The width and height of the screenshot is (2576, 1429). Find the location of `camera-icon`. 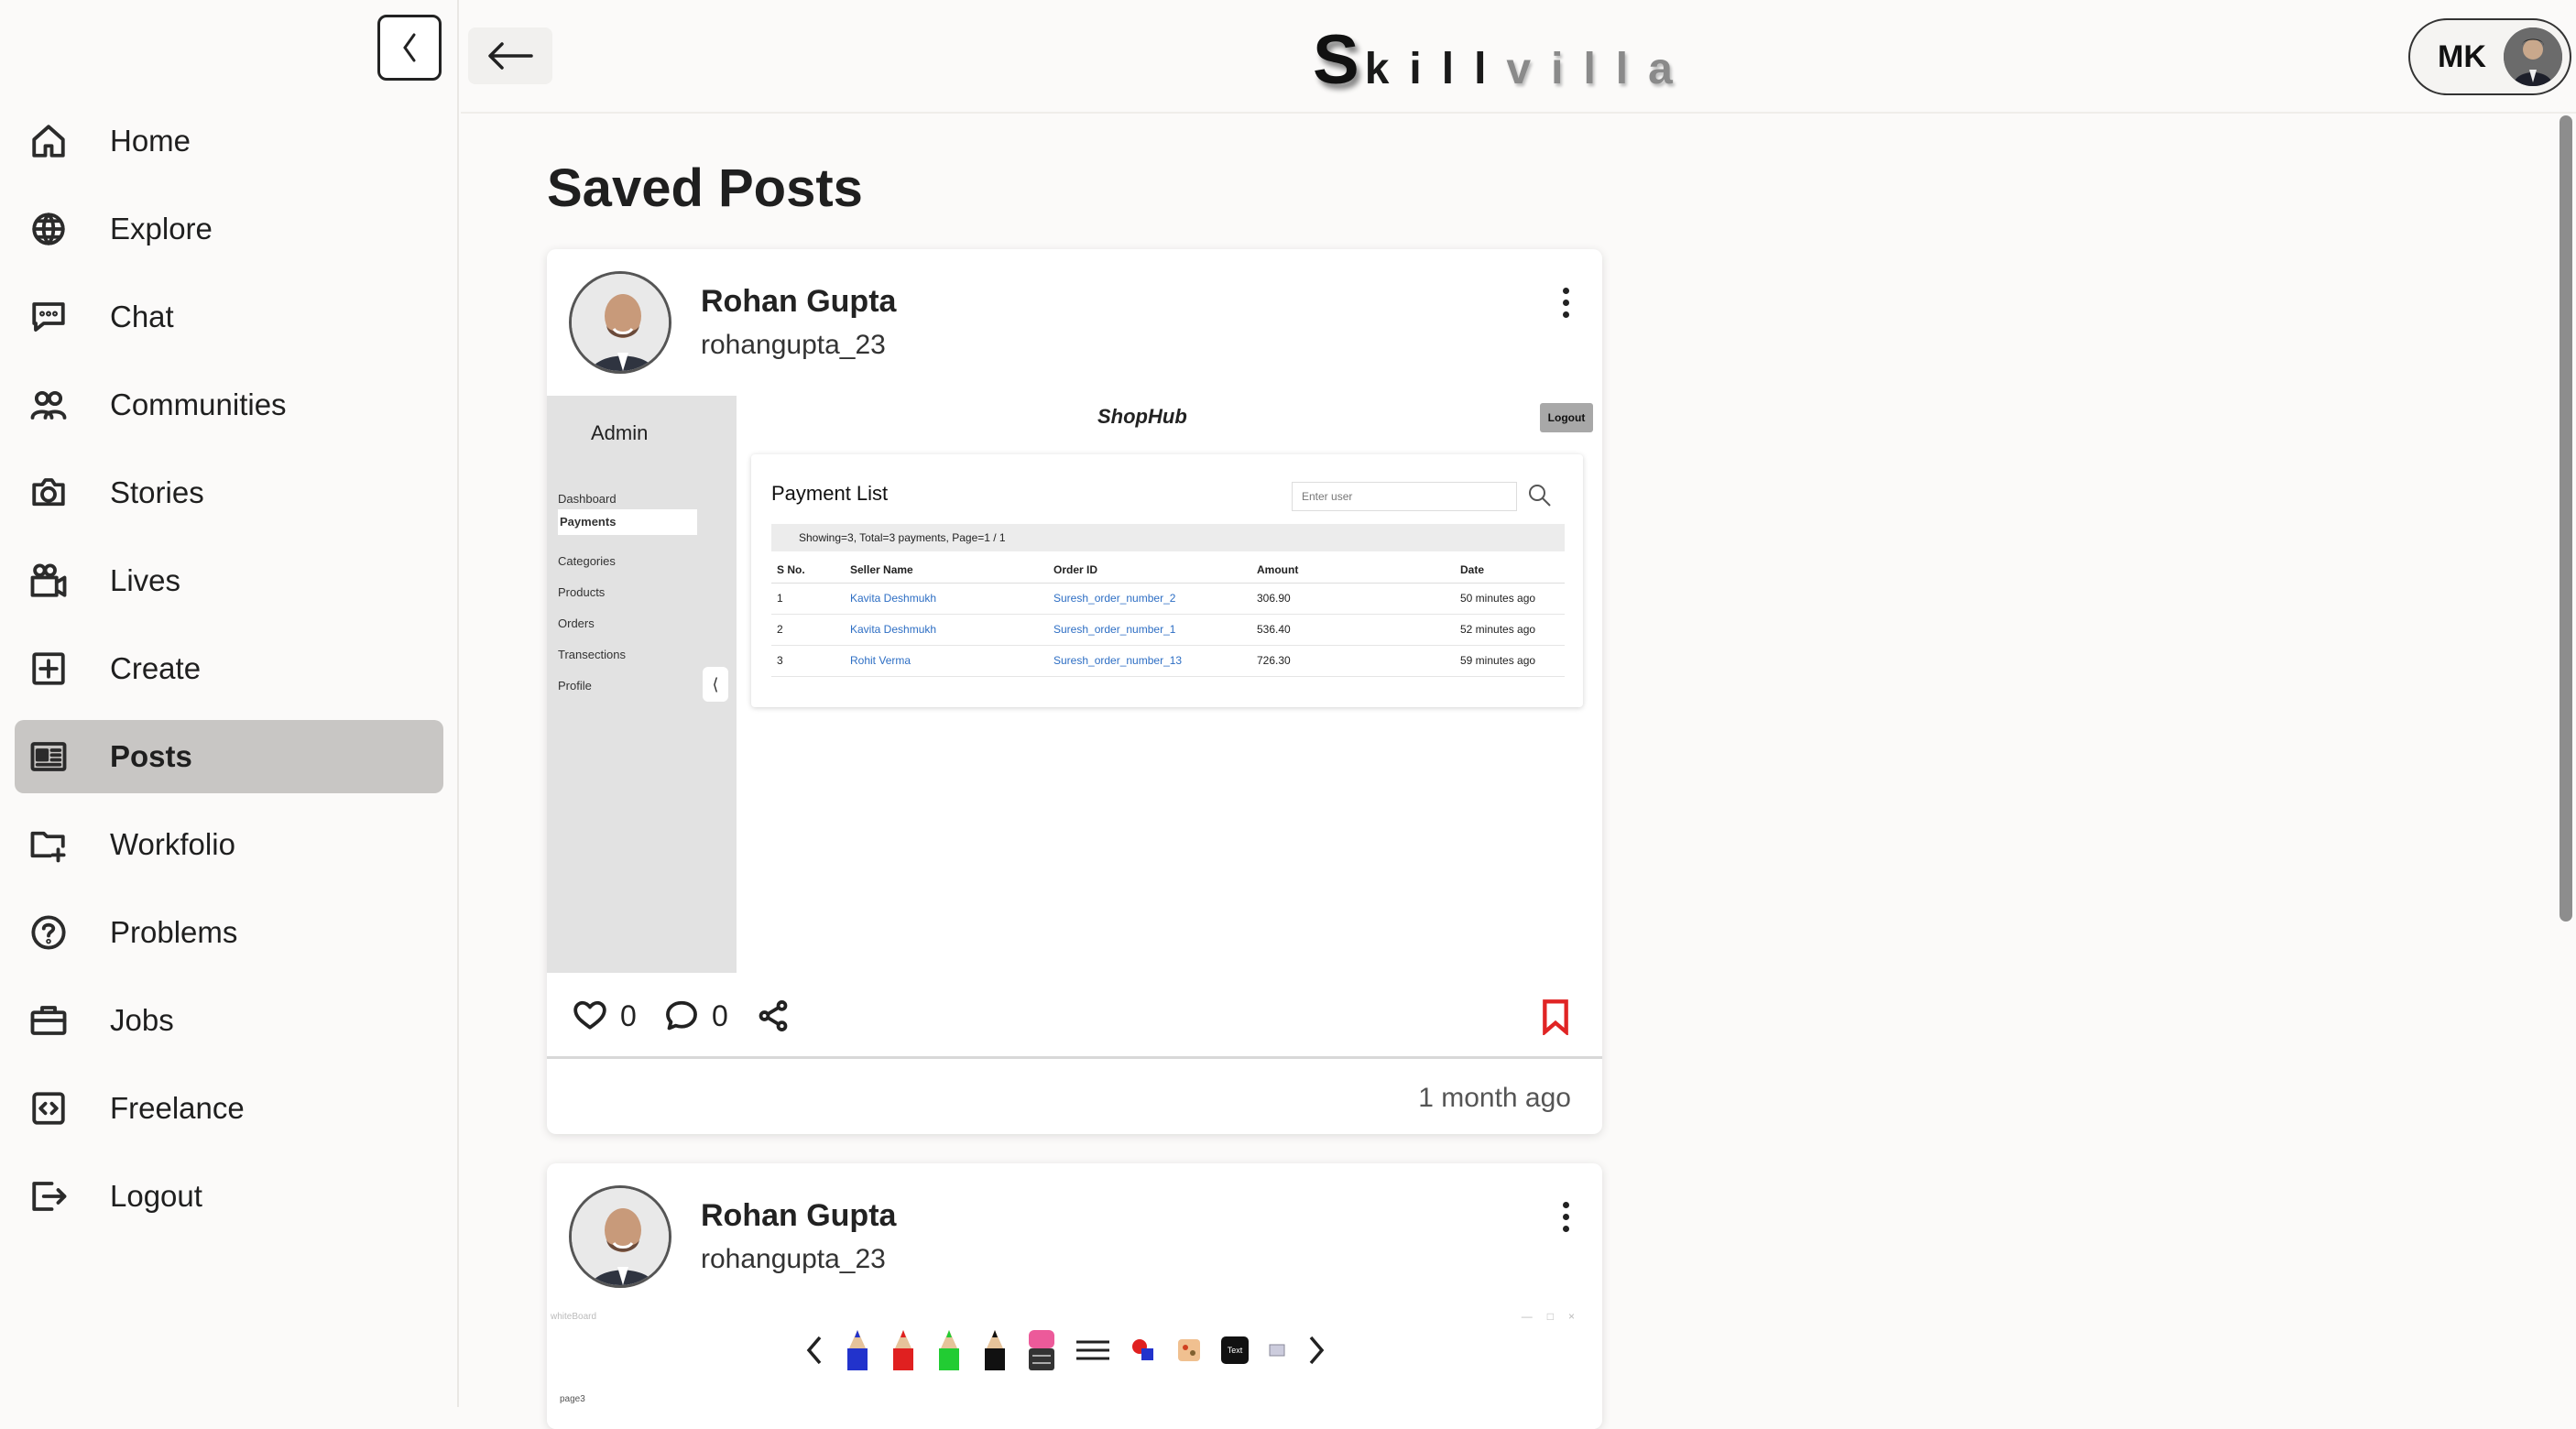

camera-icon is located at coordinates (49, 493).